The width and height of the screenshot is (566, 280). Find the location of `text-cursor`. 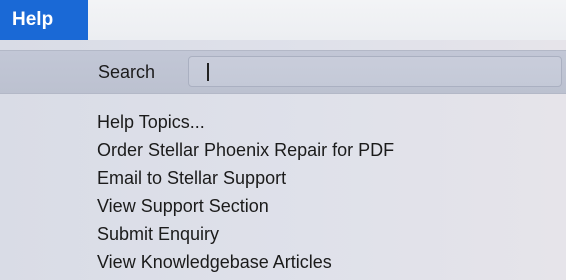

text-cursor is located at coordinates (208, 72).